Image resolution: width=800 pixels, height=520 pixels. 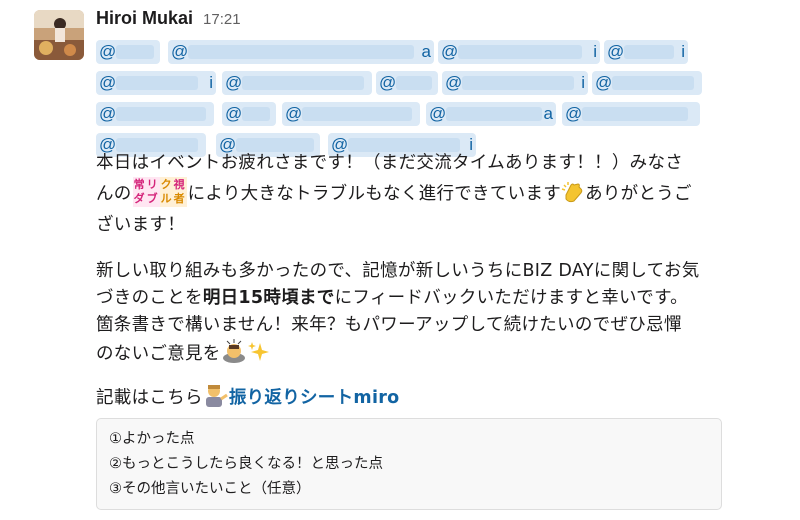 What do you see at coordinates (152, 439) in the screenshot?
I see `code-line: ①よかった点` at bounding box center [152, 439].